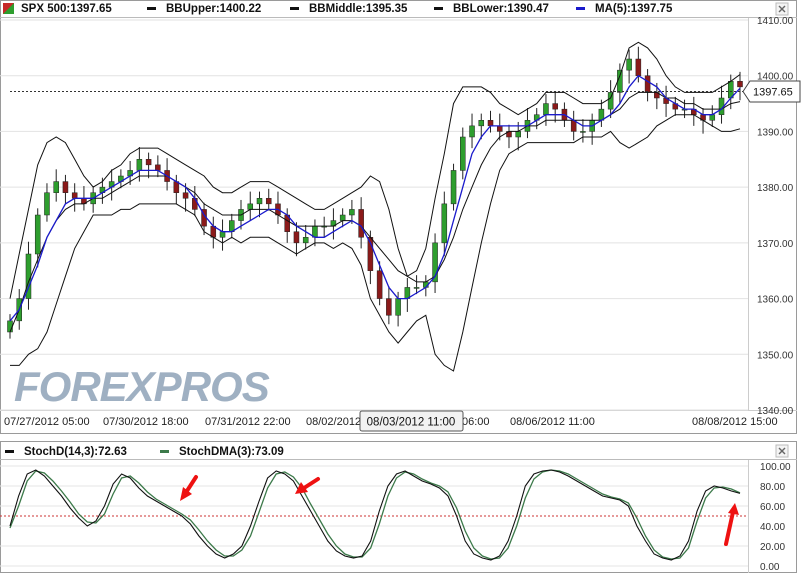 Image resolution: width=803 pixels, height=578 pixels. Describe the element at coordinates (772, 487) in the screenshot. I see `stoch-ytick-label: 80.00` at that location.